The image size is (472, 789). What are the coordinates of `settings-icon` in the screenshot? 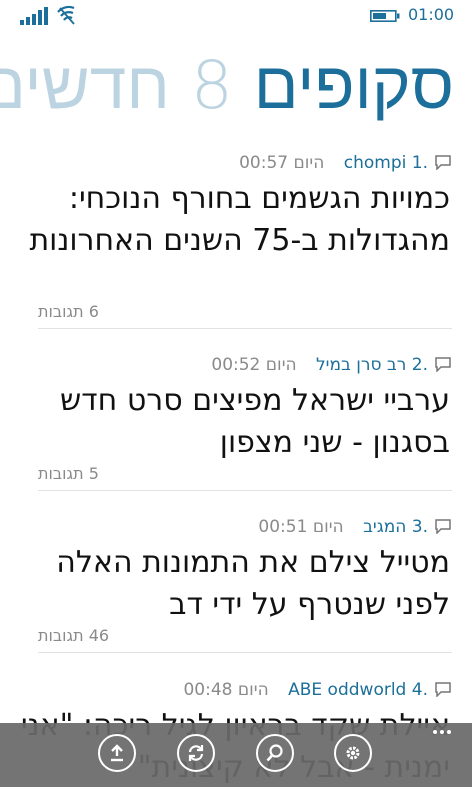 It's located at (353, 753).